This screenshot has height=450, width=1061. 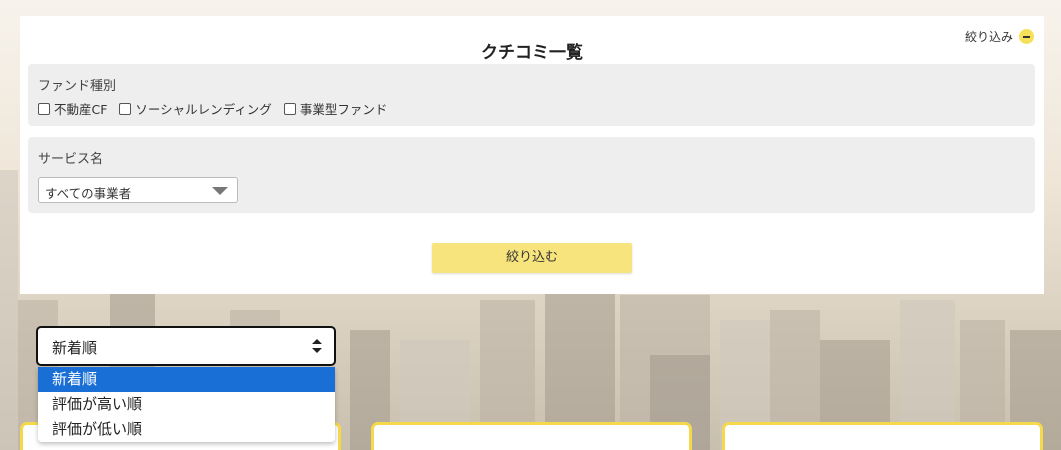 I want to click on service-select: すべての事業者, so click(x=138, y=190).